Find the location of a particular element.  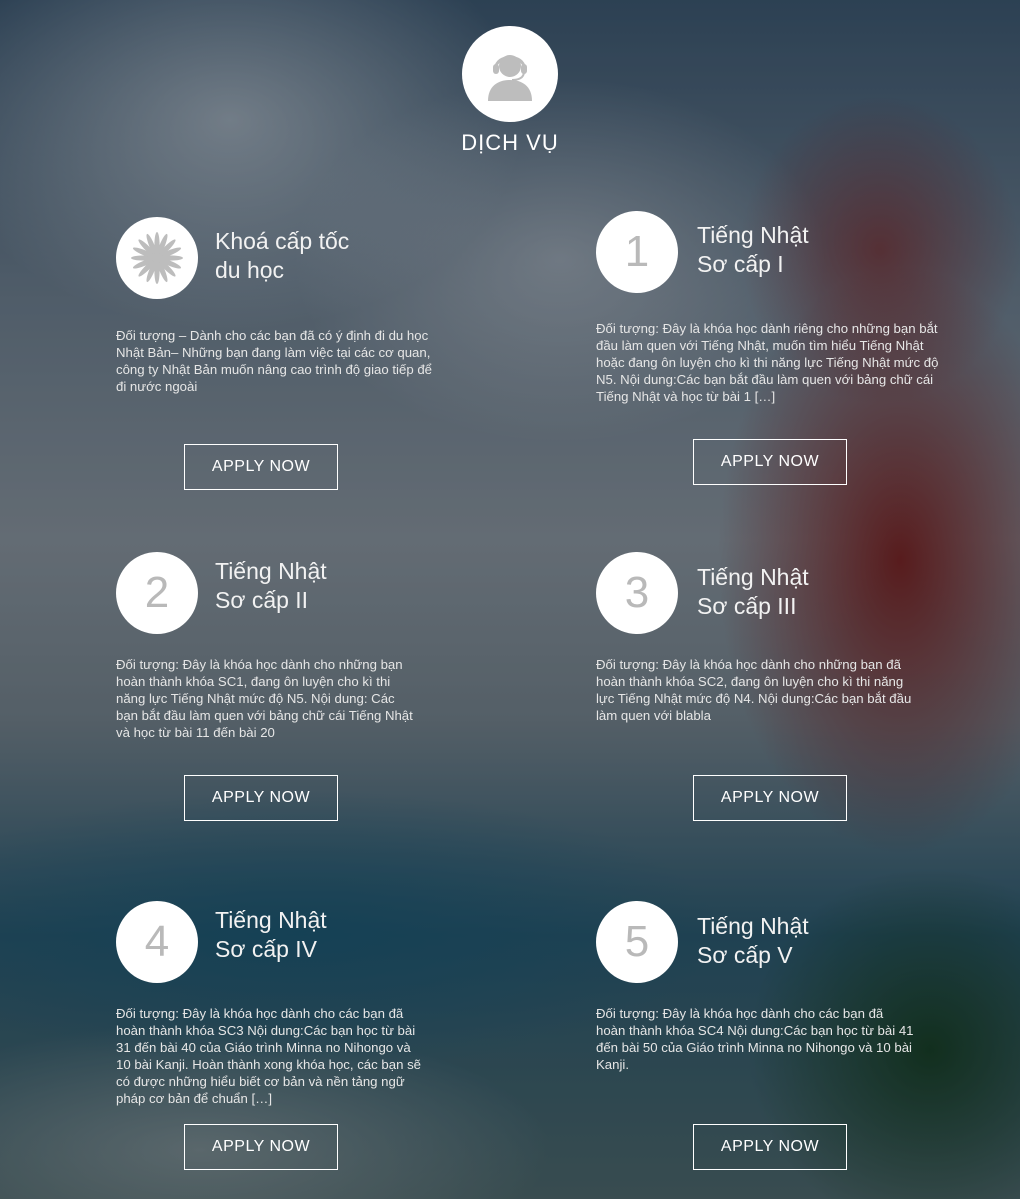

course-title-line2: Sơ cấp V is located at coordinates (745, 955).